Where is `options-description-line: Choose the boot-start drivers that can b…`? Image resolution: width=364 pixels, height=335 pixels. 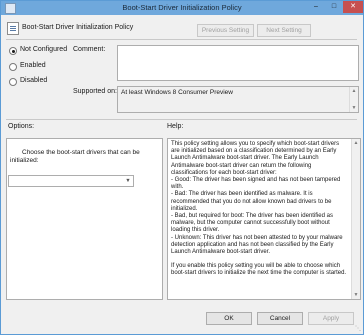 options-description-line: Choose the boot-start drivers that can b… is located at coordinates (81, 152).